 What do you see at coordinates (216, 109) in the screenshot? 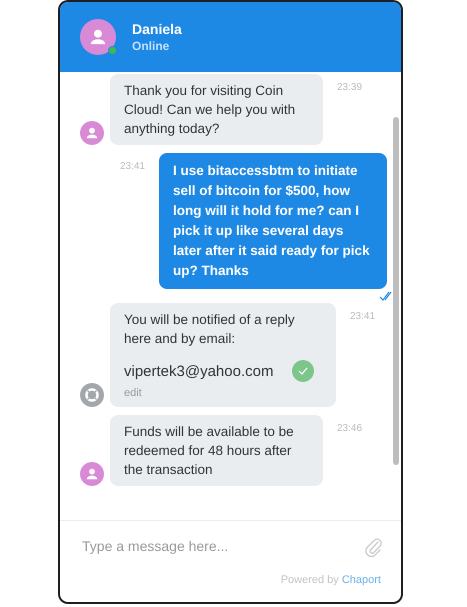
I see `message-bubble: Thank you for visiting Coin Cloud! Can we help you with anything today?` at bounding box center [216, 109].